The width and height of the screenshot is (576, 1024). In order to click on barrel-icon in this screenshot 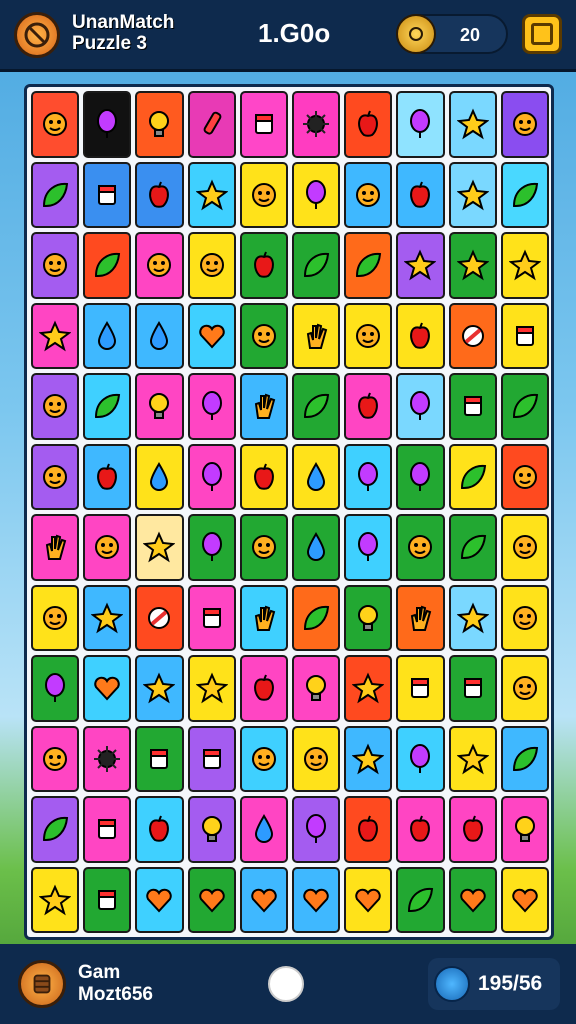, I will do `click(42, 984)`.